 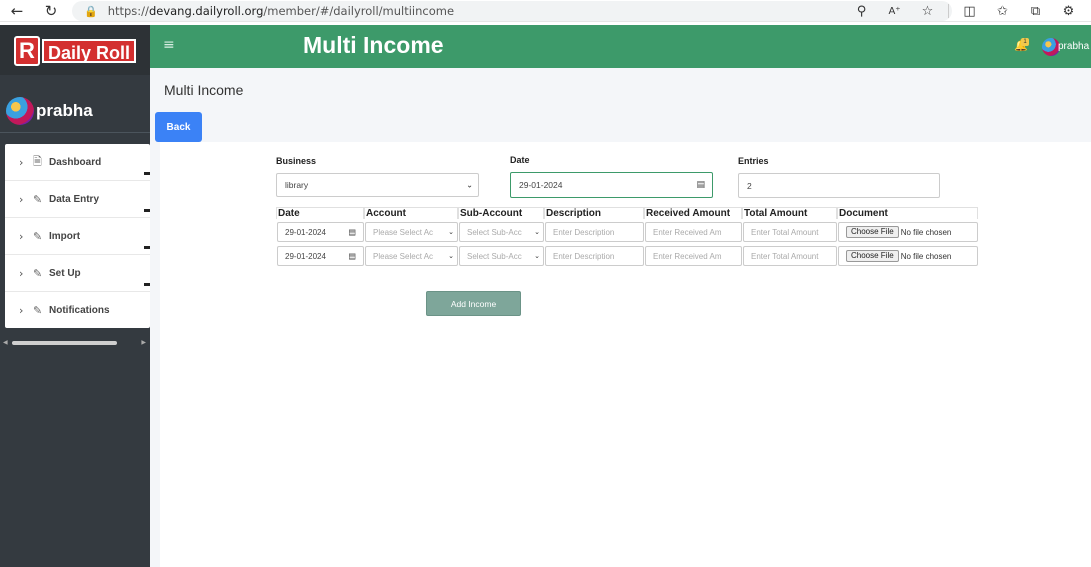 I want to click on business-label: Business, so click(x=296, y=161).